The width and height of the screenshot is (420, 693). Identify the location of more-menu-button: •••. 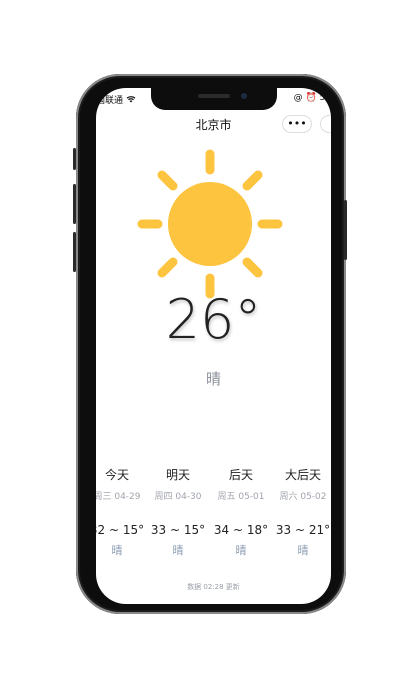
(297, 124).